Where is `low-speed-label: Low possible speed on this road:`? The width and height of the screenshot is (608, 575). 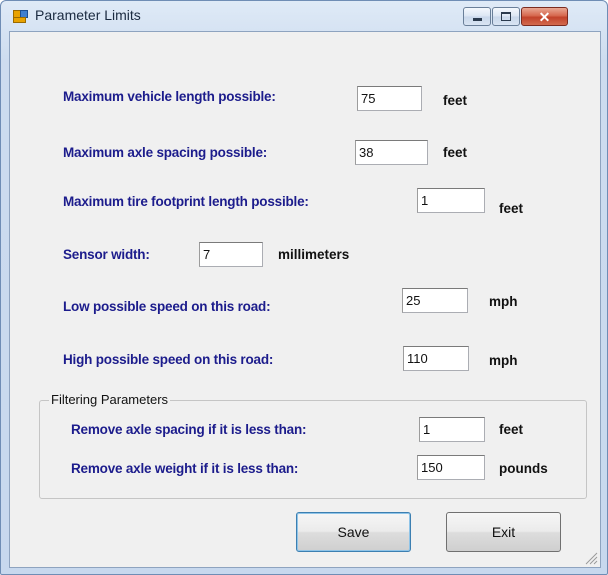
low-speed-label: Low possible speed on this road: is located at coordinates (167, 306).